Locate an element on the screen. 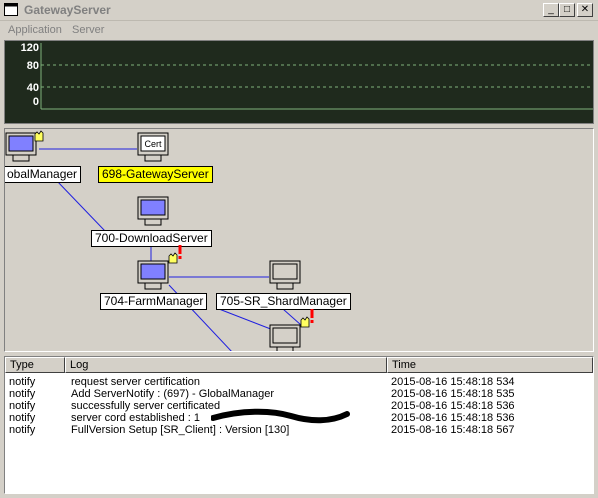  graph-plot is located at coordinates (316, 76).